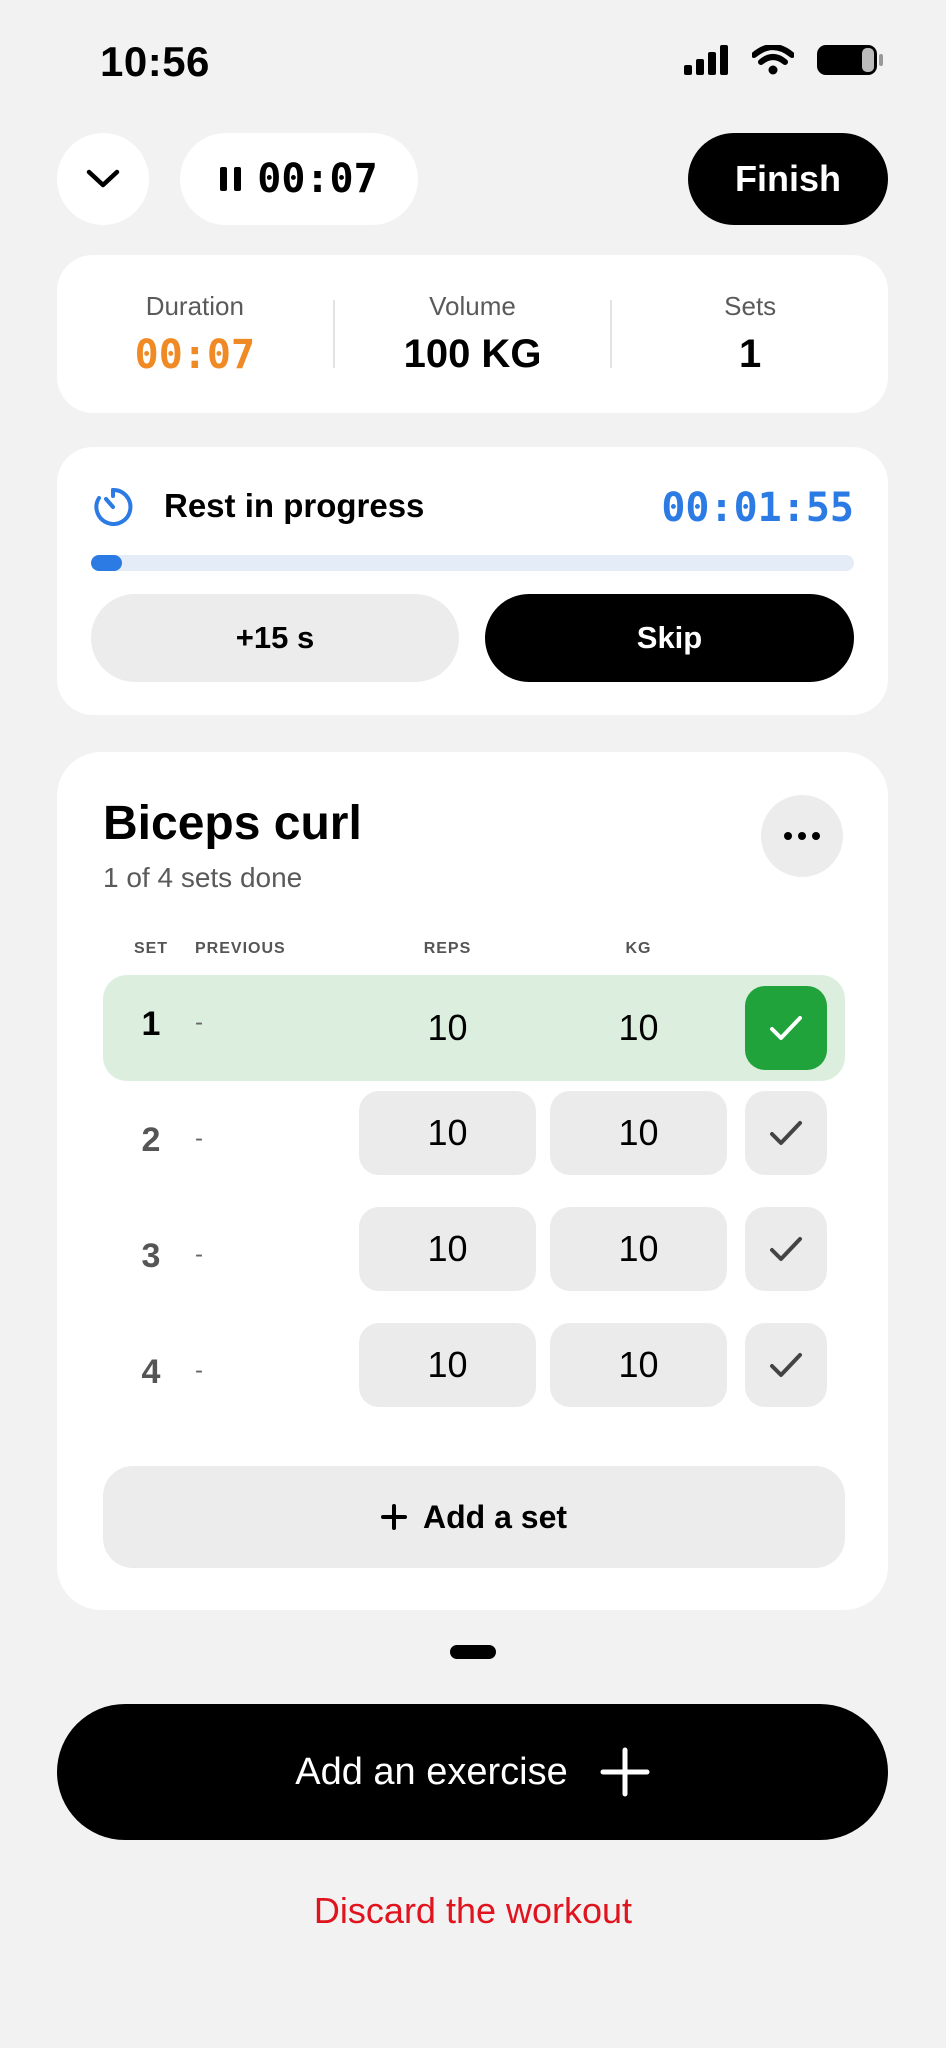  Describe the element at coordinates (750, 354) in the screenshot. I see `sets-value: 1` at that location.